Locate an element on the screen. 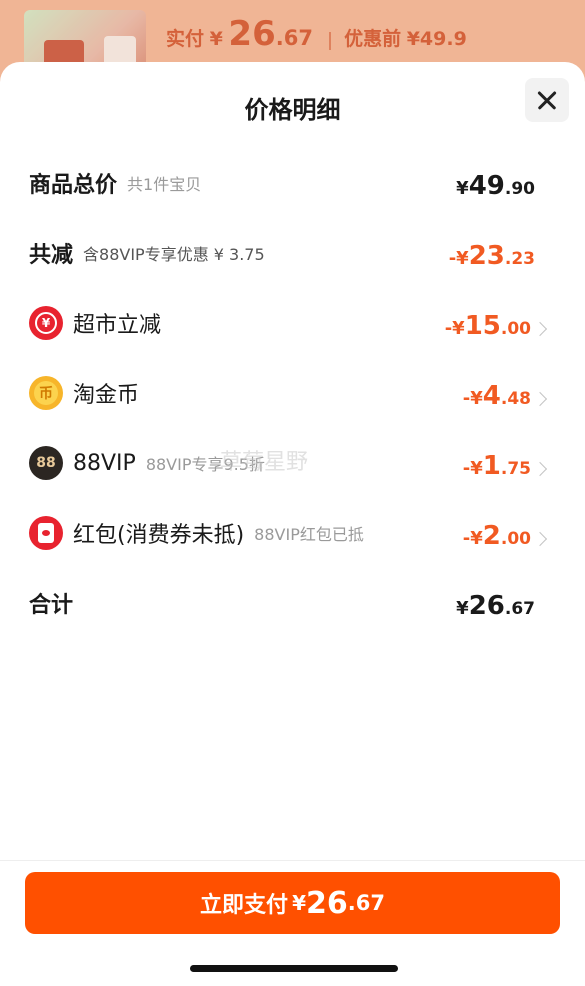 Image resolution: width=585 pixels, height=986 pixels. row-label: 88VIP is located at coordinates (104, 463).